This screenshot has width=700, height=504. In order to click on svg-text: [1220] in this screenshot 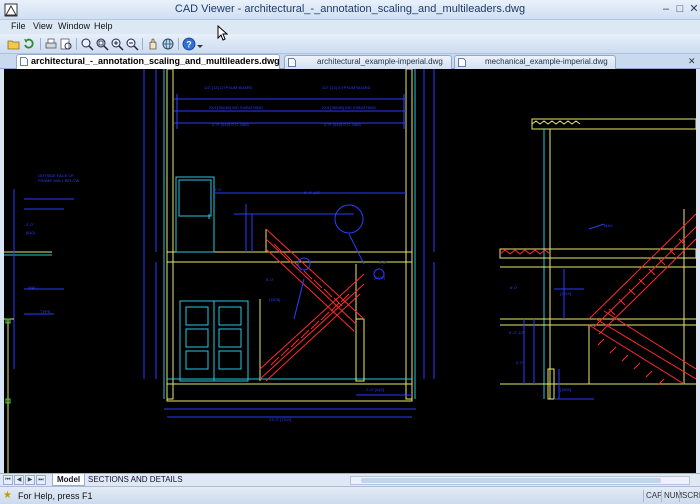, I will do `click(565, 293)`.